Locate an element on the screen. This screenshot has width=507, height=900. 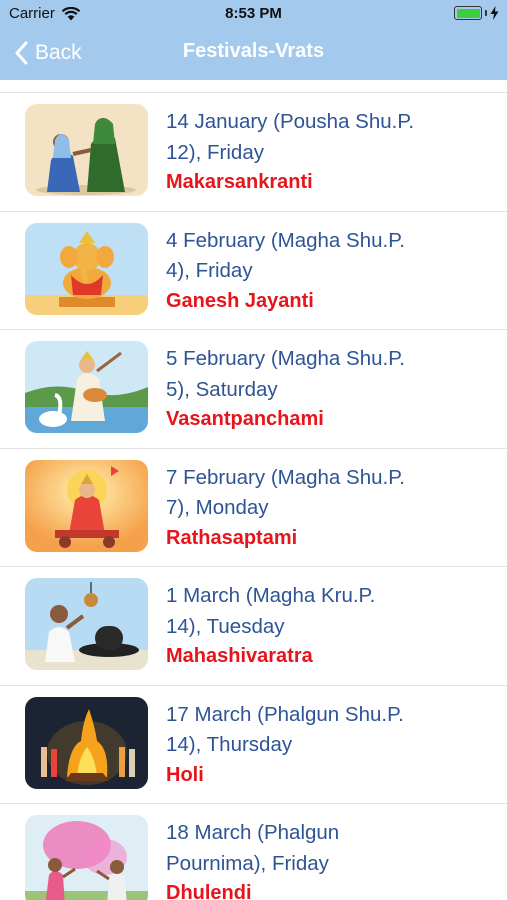
festival-name: Makarsankranti is located at coordinates (239, 182).